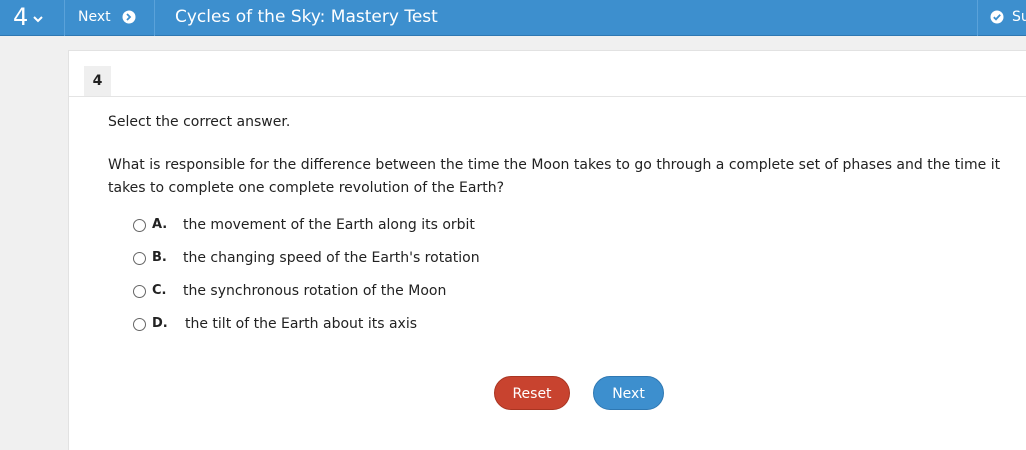 The width and height of the screenshot is (1026, 450). What do you see at coordinates (21, 17) in the screenshot?
I see `question-number: 4` at bounding box center [21, 17].